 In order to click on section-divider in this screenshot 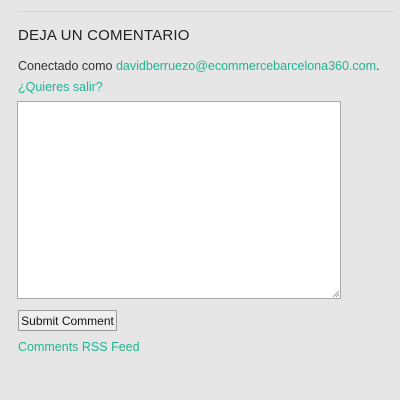, I will do `click(206, 11)`.